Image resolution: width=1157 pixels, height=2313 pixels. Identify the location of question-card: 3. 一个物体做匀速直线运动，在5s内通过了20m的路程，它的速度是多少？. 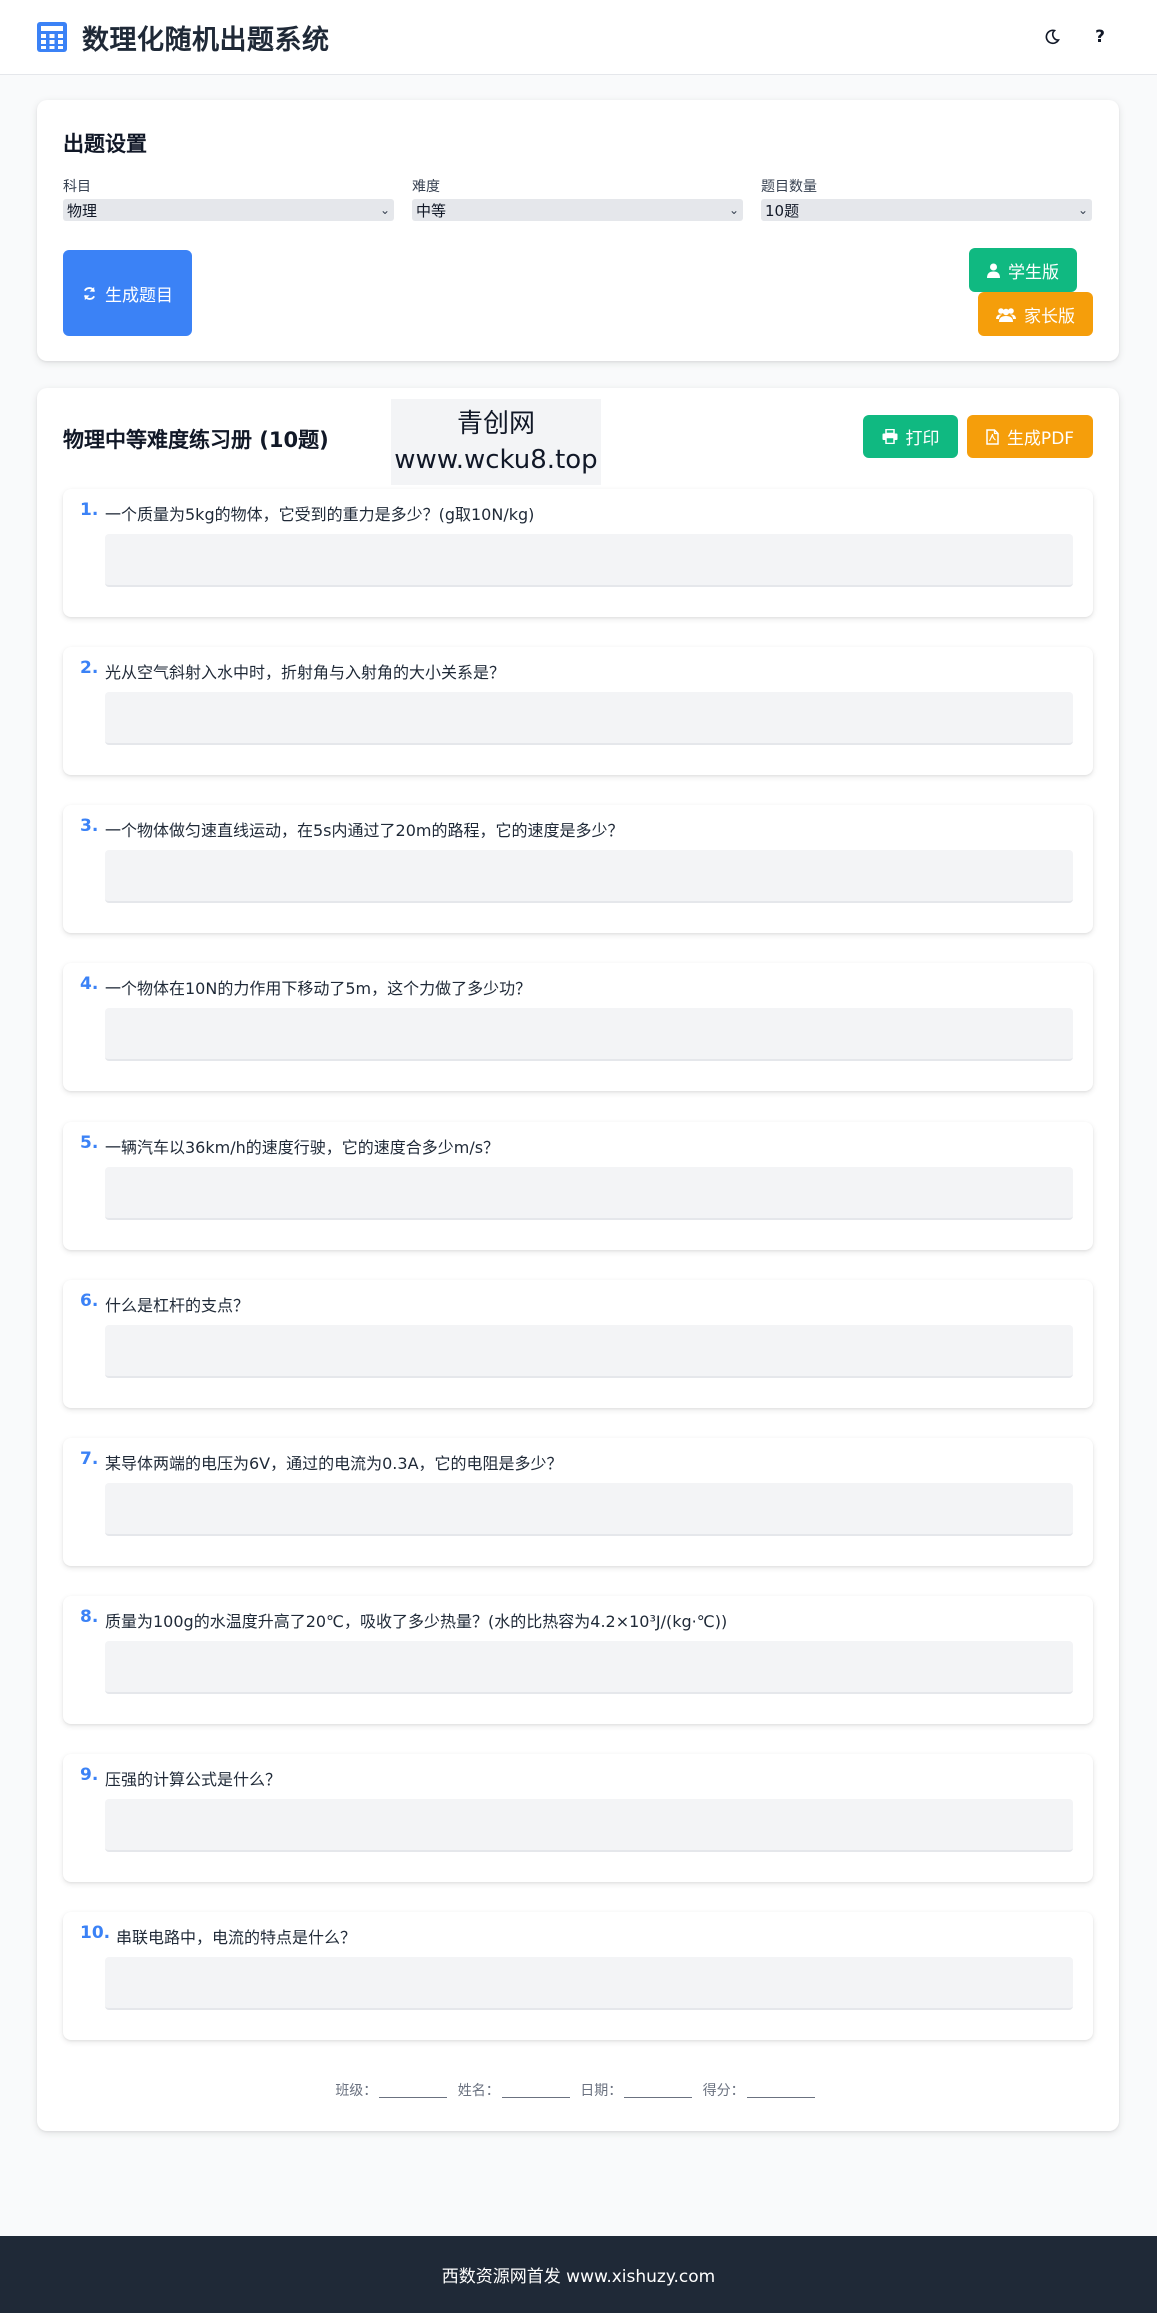
(578, 869).